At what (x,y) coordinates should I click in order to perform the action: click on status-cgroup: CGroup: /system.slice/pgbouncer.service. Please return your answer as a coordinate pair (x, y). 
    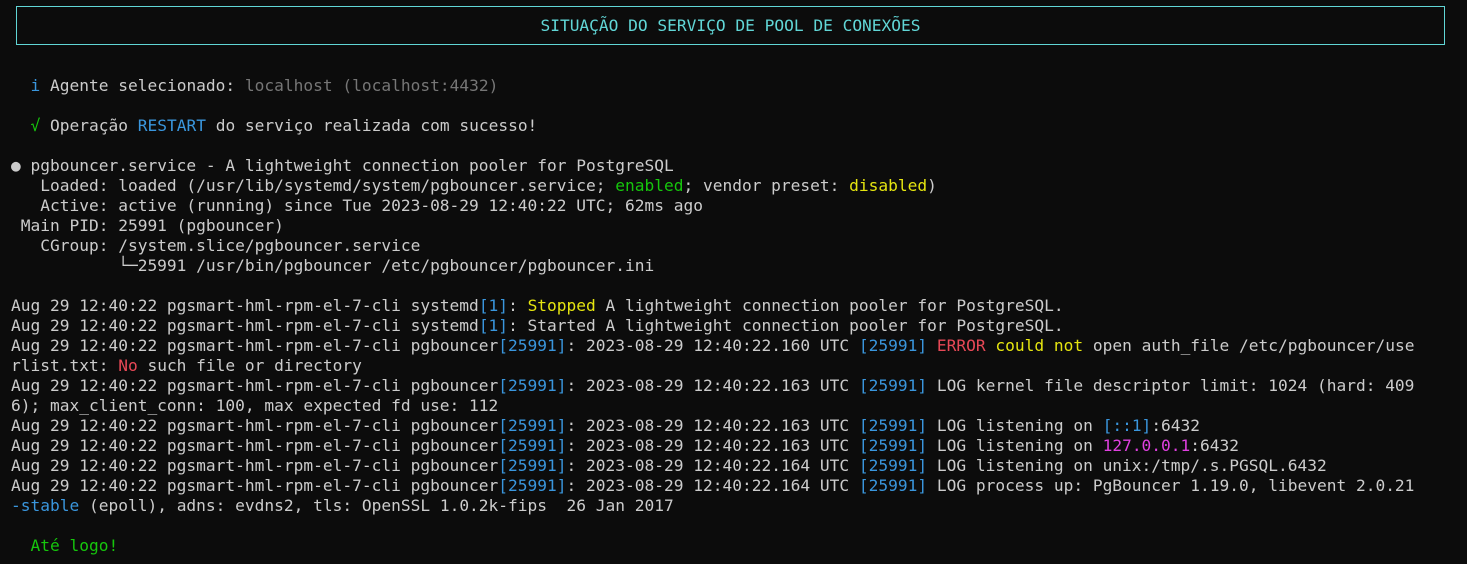
    Looking at the image, I should click on (216, 245).